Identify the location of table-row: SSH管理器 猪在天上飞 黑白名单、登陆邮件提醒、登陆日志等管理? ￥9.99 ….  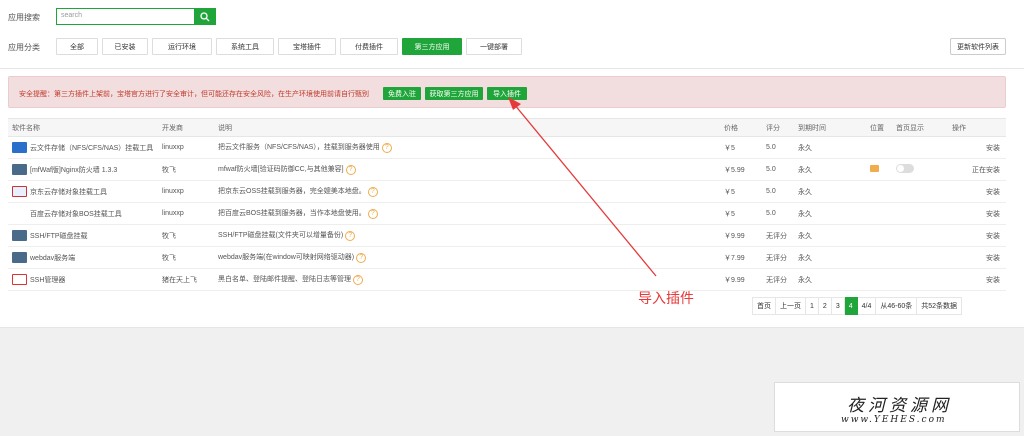
(507, 279).